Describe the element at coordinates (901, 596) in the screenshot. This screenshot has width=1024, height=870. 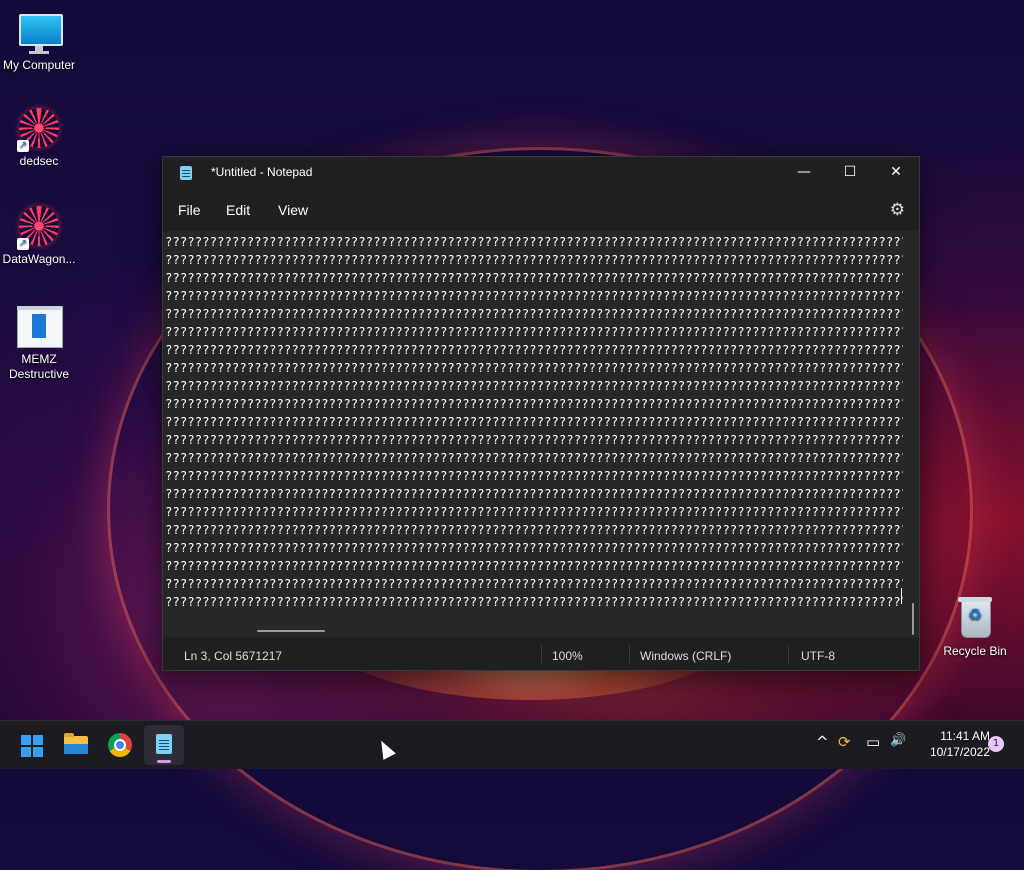
I see `text-caret` at that location.